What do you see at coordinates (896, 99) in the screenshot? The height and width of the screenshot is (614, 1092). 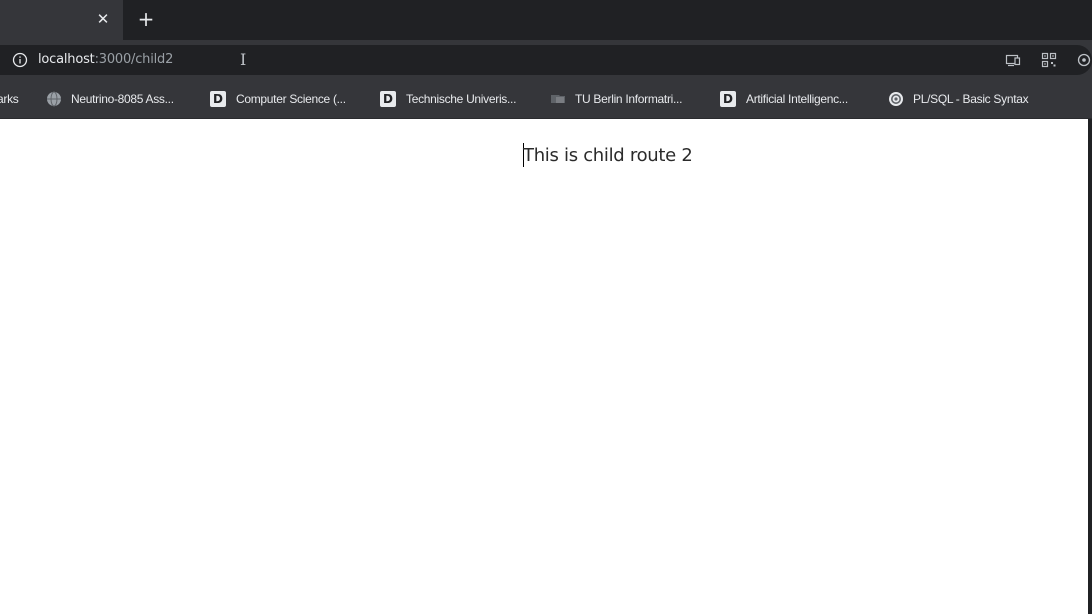 I see `gear-logo-icon` at bounding box center [896, 99].